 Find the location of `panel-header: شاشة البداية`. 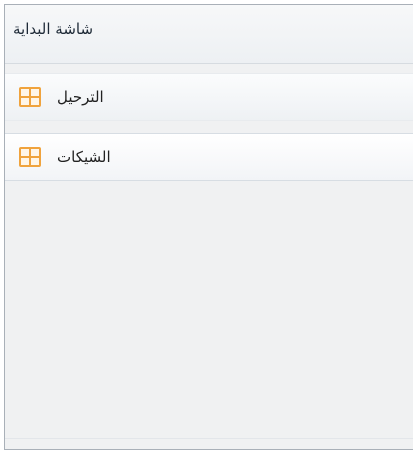

panel-header: شاشة البداية is located at coordinates (209, 34).